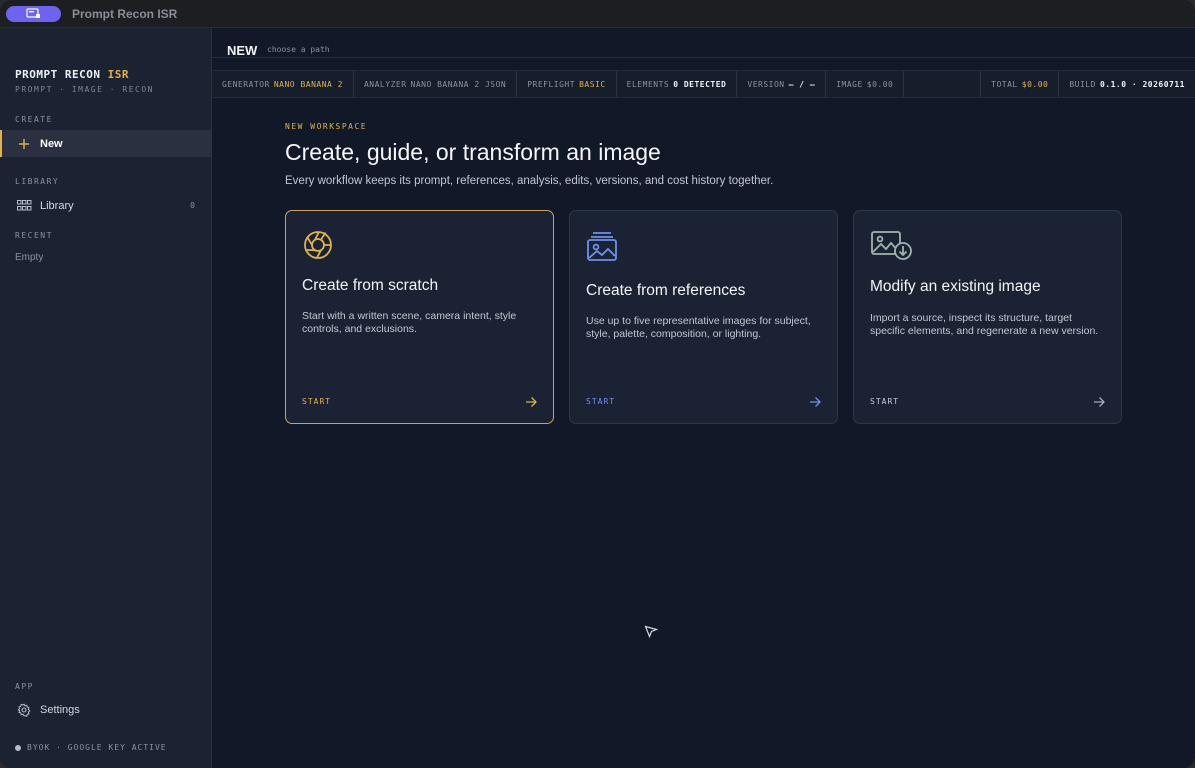  Describe the element at coordinates (370, 285) in the screenshot. I see `card-title: Create from scratch` at that location.